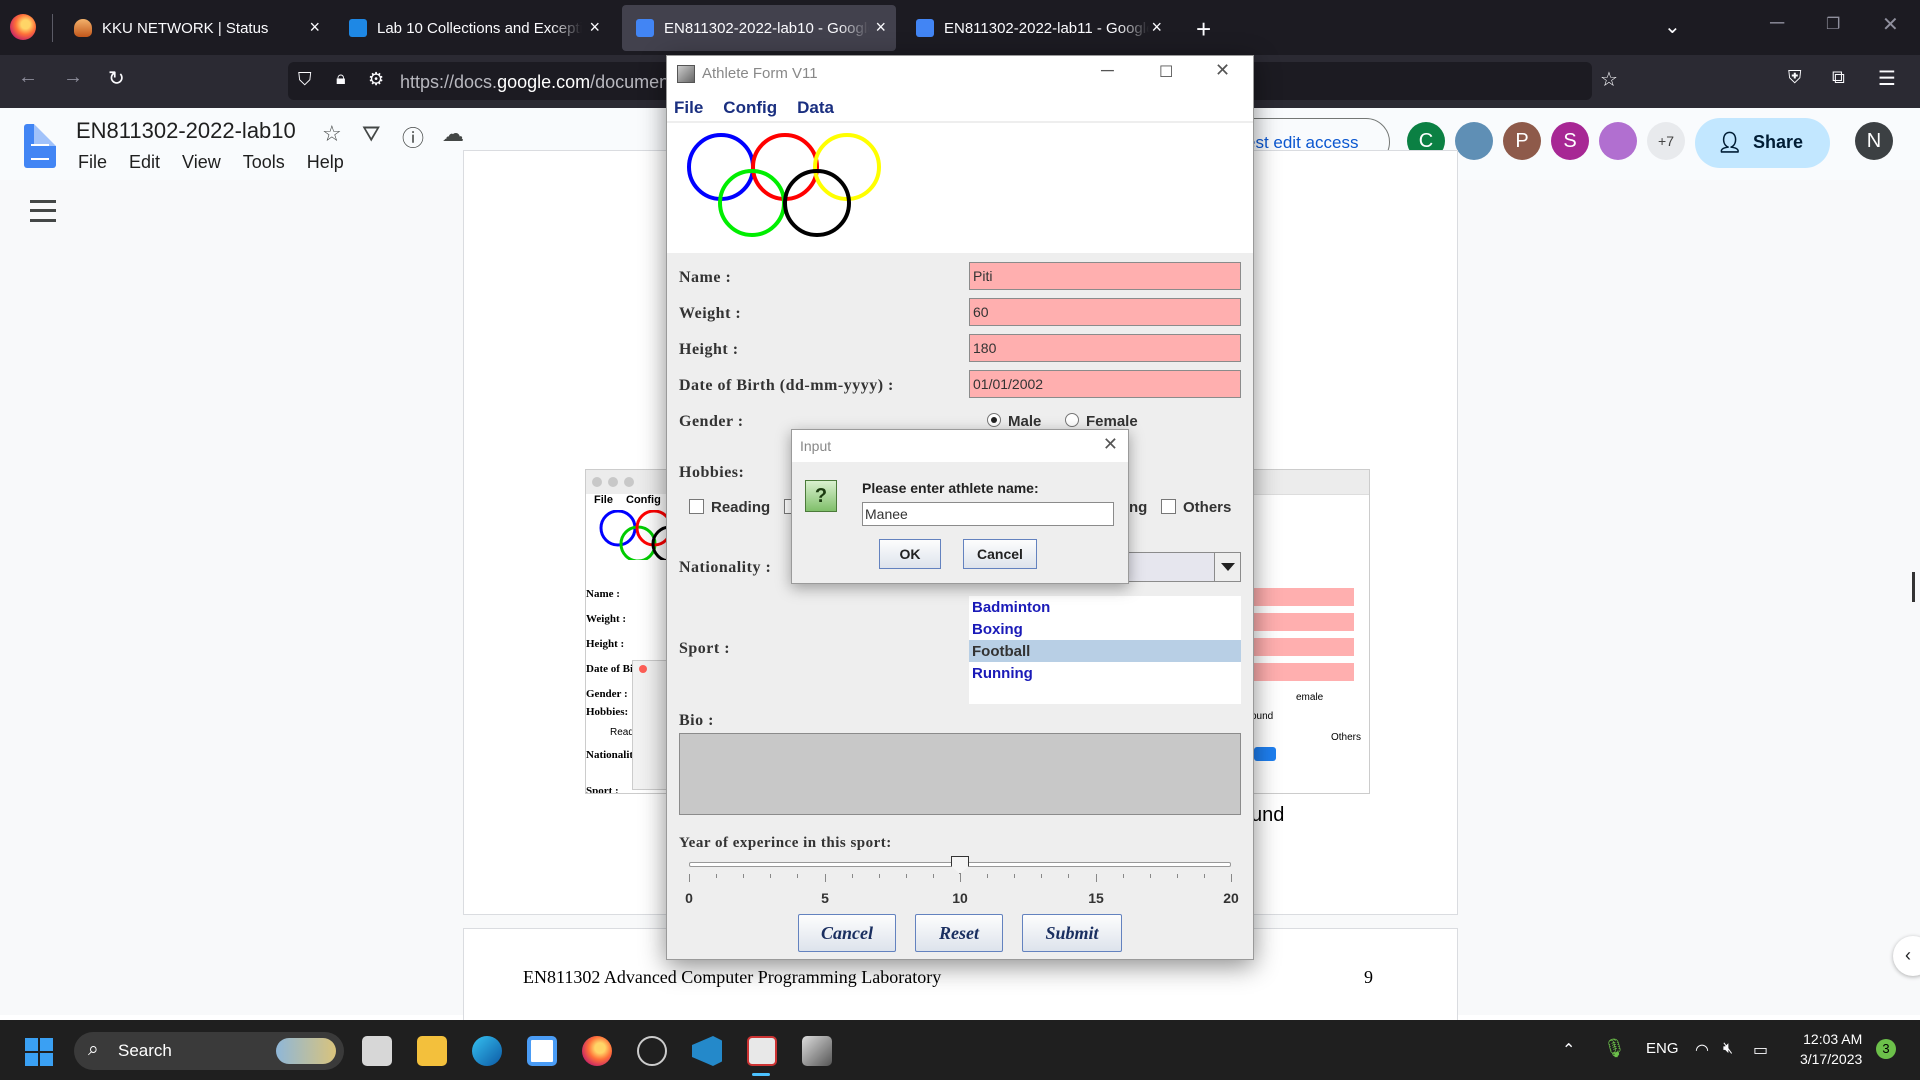  What do you see at coordinates (377, 1051) in the screenshot?
I see `task-view-icon` at bounding box center [377, 1051].